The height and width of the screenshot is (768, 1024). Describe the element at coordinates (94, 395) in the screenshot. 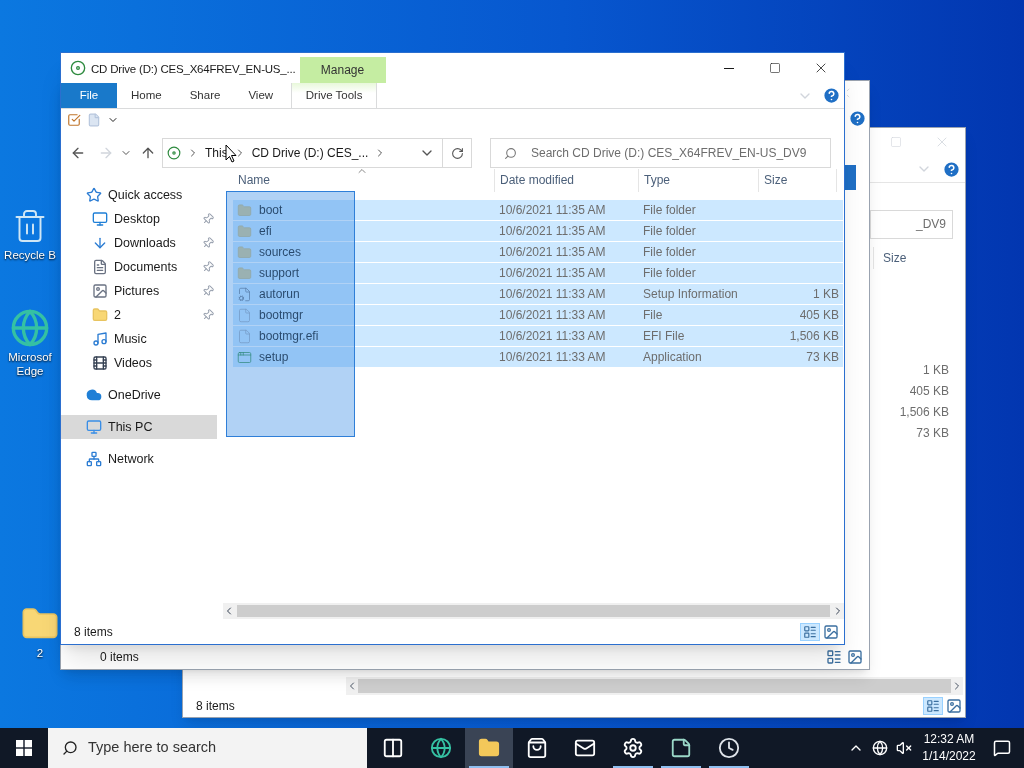

I see `cloud-icon` at that location.